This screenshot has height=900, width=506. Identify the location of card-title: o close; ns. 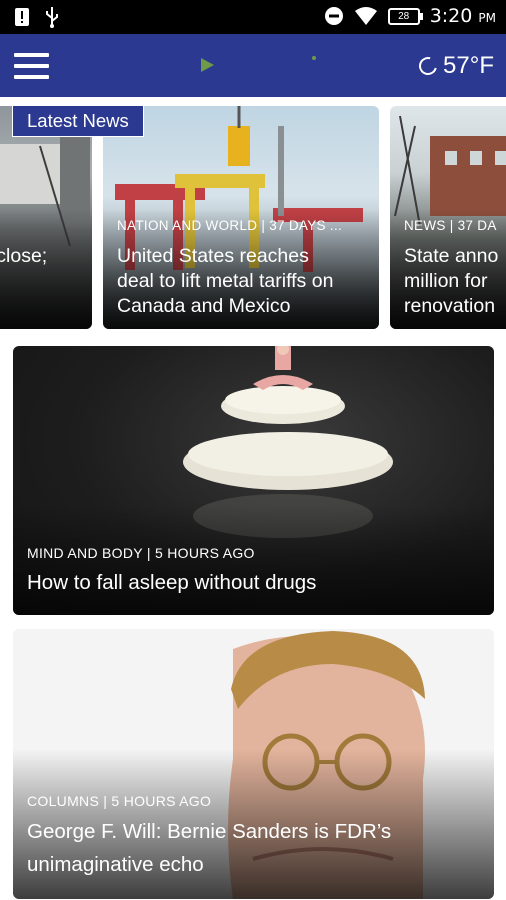
(23, 269).